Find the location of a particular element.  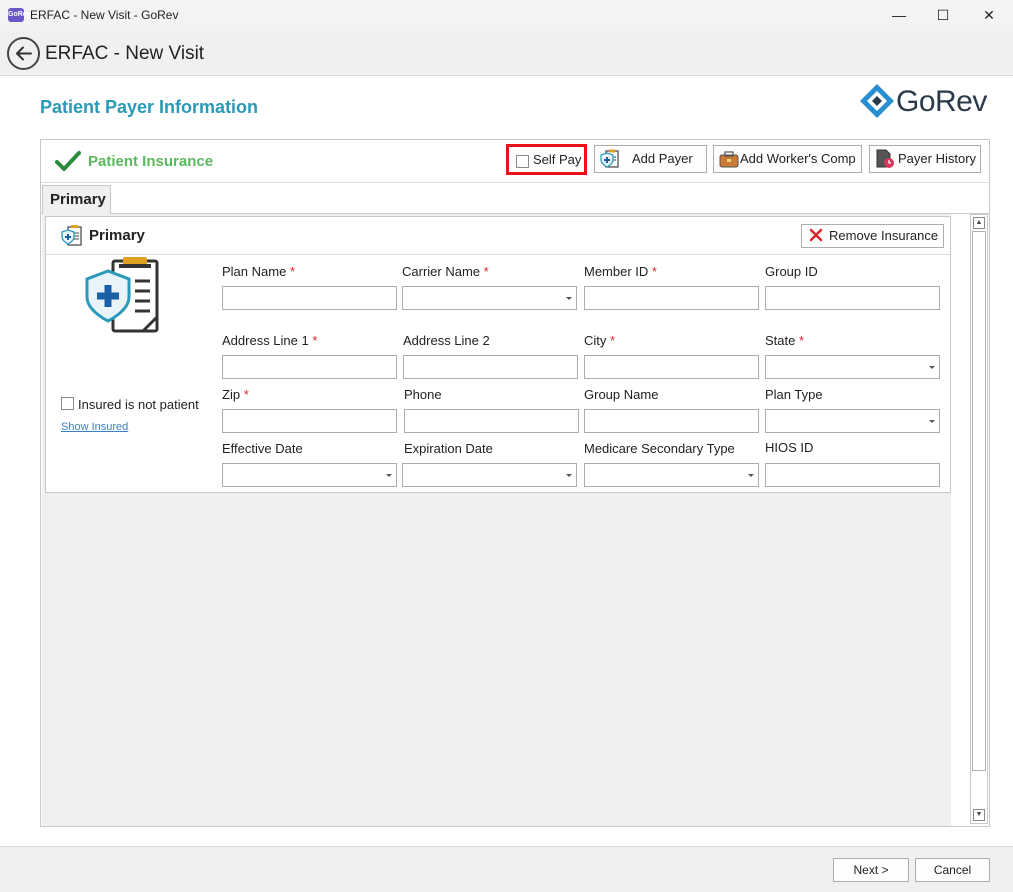

self-pay-checkbox-highlight: Self Pay is located at coordinates (546, 159).